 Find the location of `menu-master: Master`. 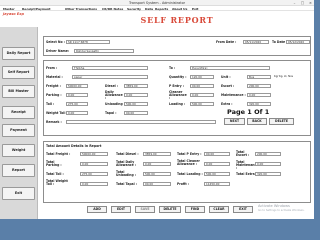

menu-master: Master is located at coordinates (9, 9).